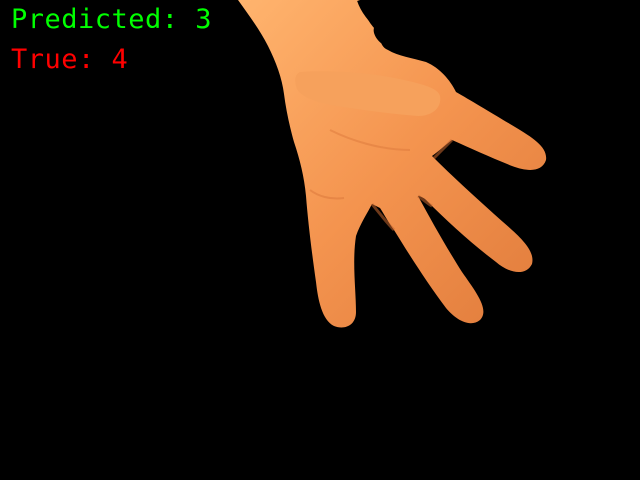 The height and width of the screenshot is (480, 640). I want to click on predicted-label: Predicted: 3, so click(112, 19).